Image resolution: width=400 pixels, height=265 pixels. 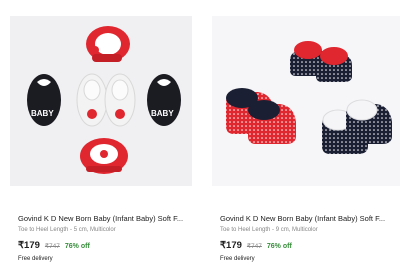 What do you see at coordinates (269, 230) in the screenshot?
I see `product-subtitle: Toe to Heel Length - 9 cm, Multicolor` at bounding box center [269, 230].